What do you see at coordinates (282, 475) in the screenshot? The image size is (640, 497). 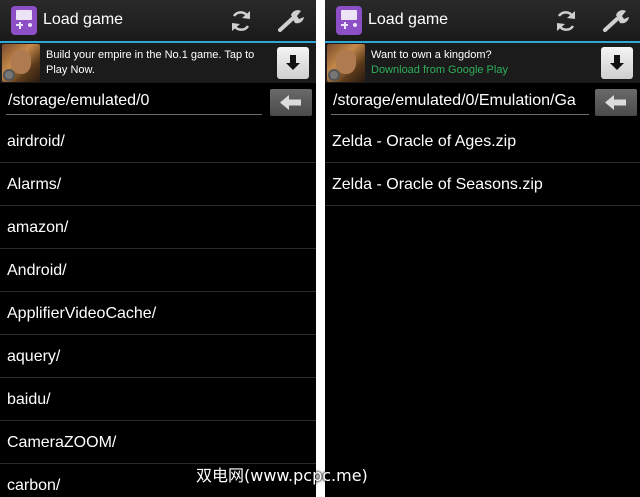 I see `watermark: 双电网(www.pcpc.me)` at bounding box center [282, 475].